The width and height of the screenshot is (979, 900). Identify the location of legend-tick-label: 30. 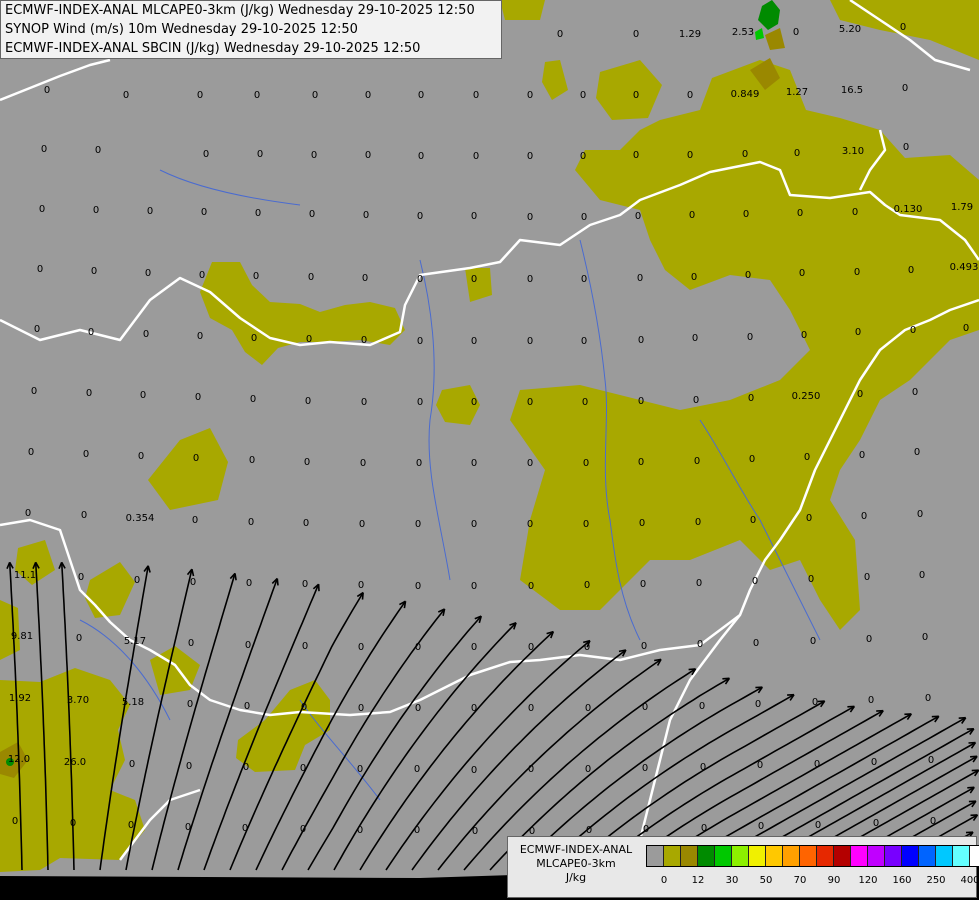
(732, 880).